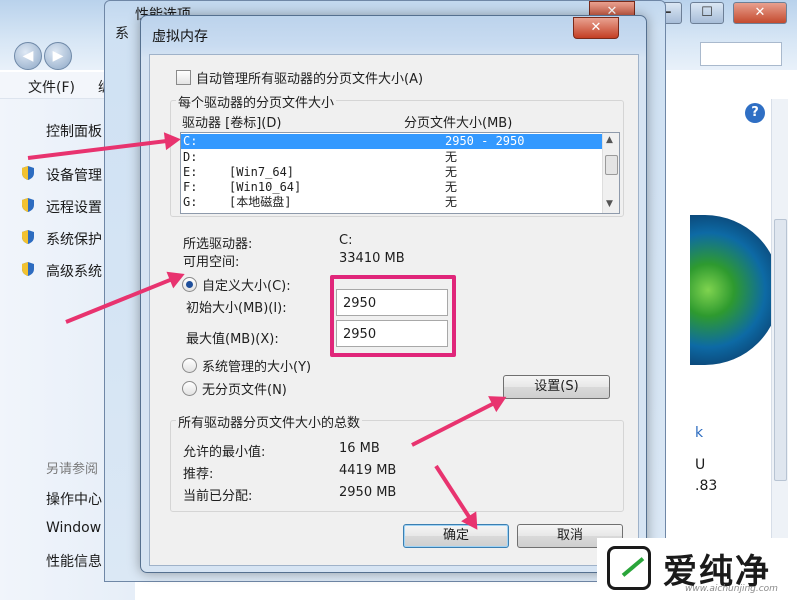  Describe the element at coordinates (244, 390) in the screenshot. I see `no-paging-file-label: 无分页文件(N)` at that location.